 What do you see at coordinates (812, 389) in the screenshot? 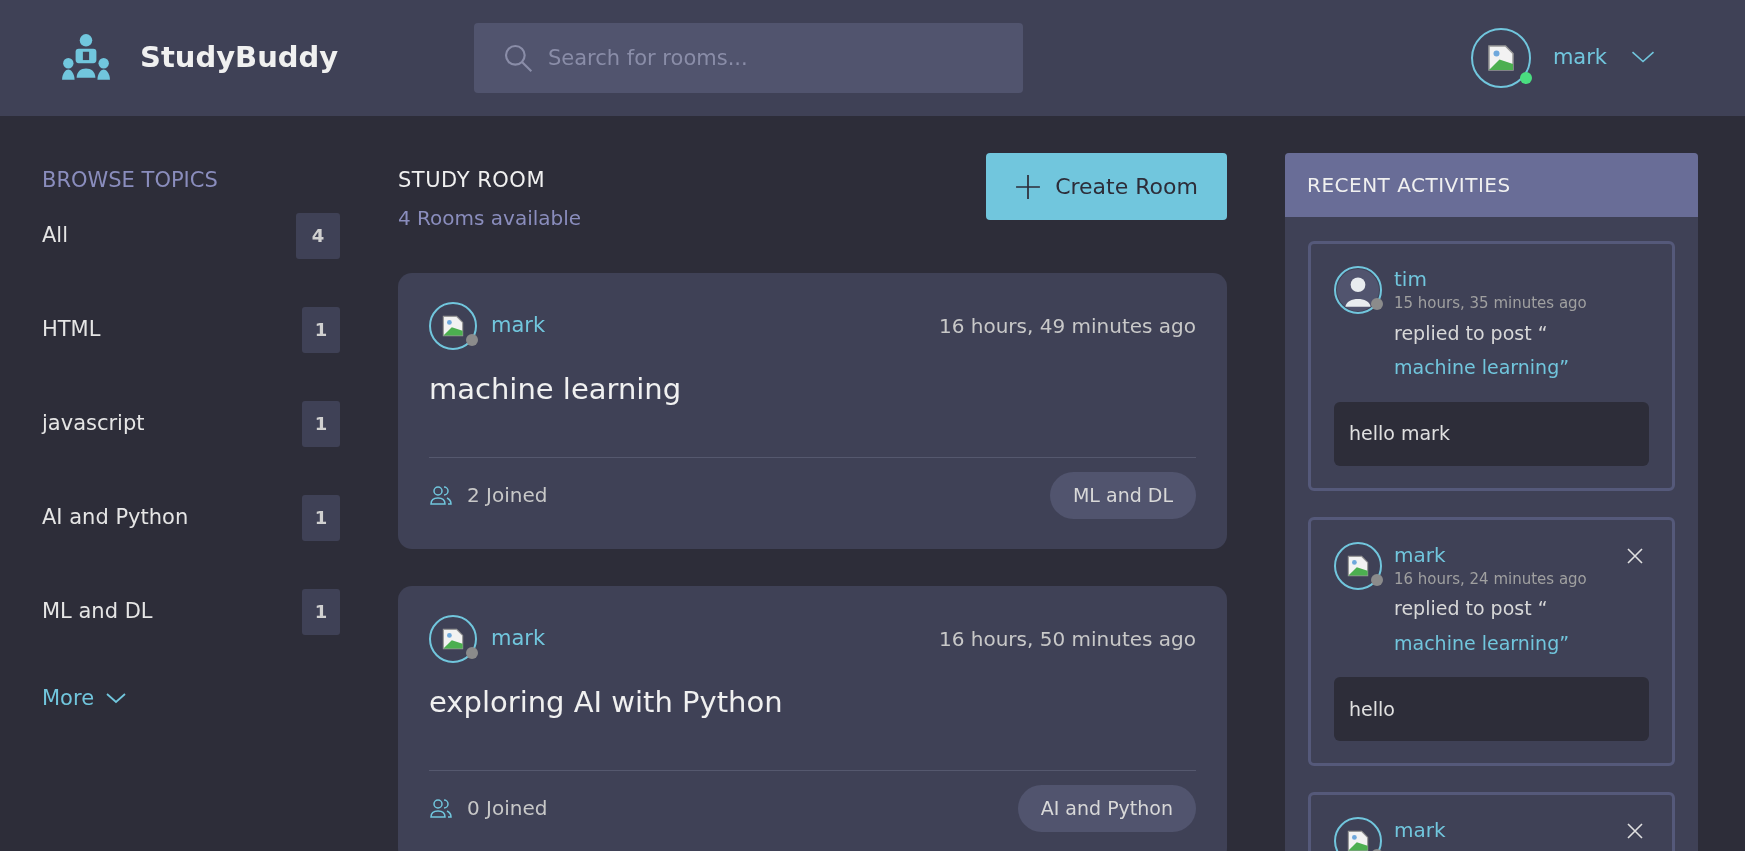
I see `room-title: machine learning` at bounding box center [812, 389].